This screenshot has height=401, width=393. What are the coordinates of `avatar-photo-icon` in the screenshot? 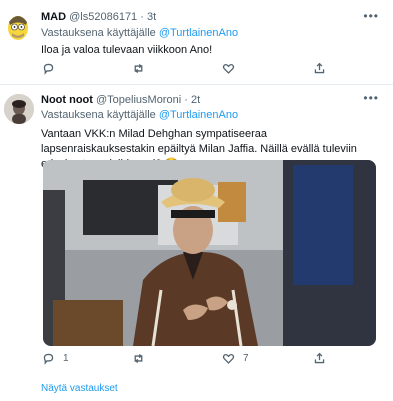 It's located at (19, 109).